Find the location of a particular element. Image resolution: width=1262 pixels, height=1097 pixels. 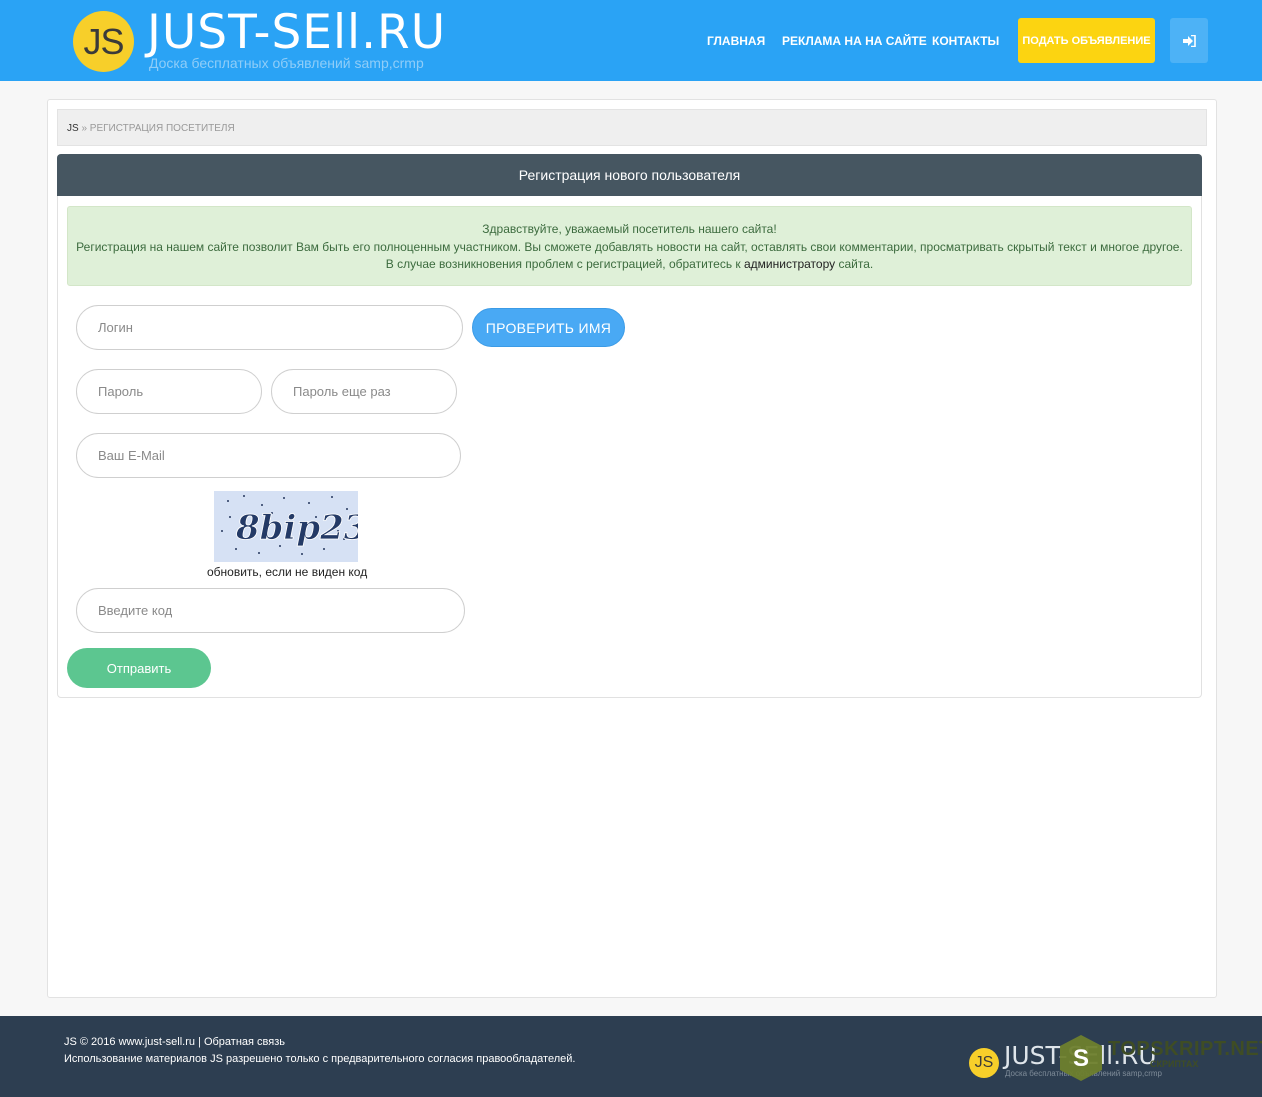

watermark-badge-letter: S is located at coordinates (1081, 1058).